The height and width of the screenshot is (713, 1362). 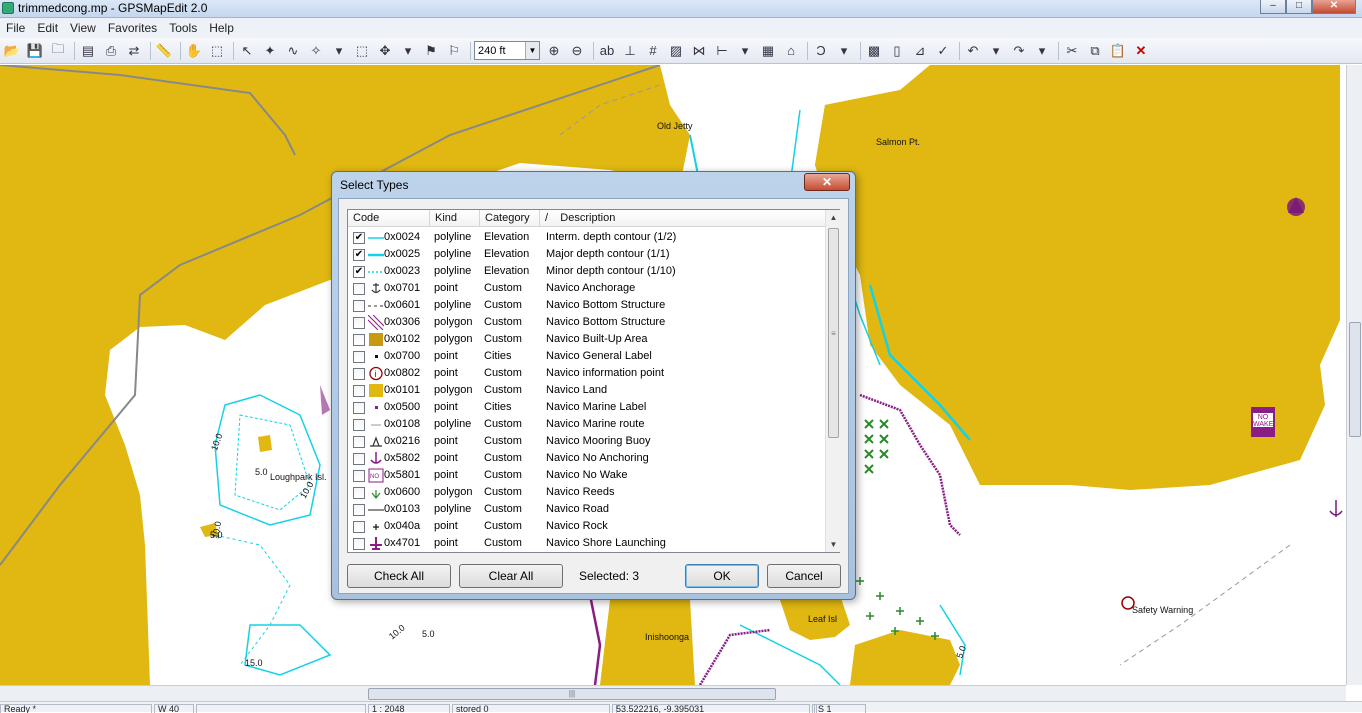 What do you see at coordinates (507, 50) in the screenshot?
I see `zoom-scale-select: 240 ft ▼` at bounding box center [507, 50].